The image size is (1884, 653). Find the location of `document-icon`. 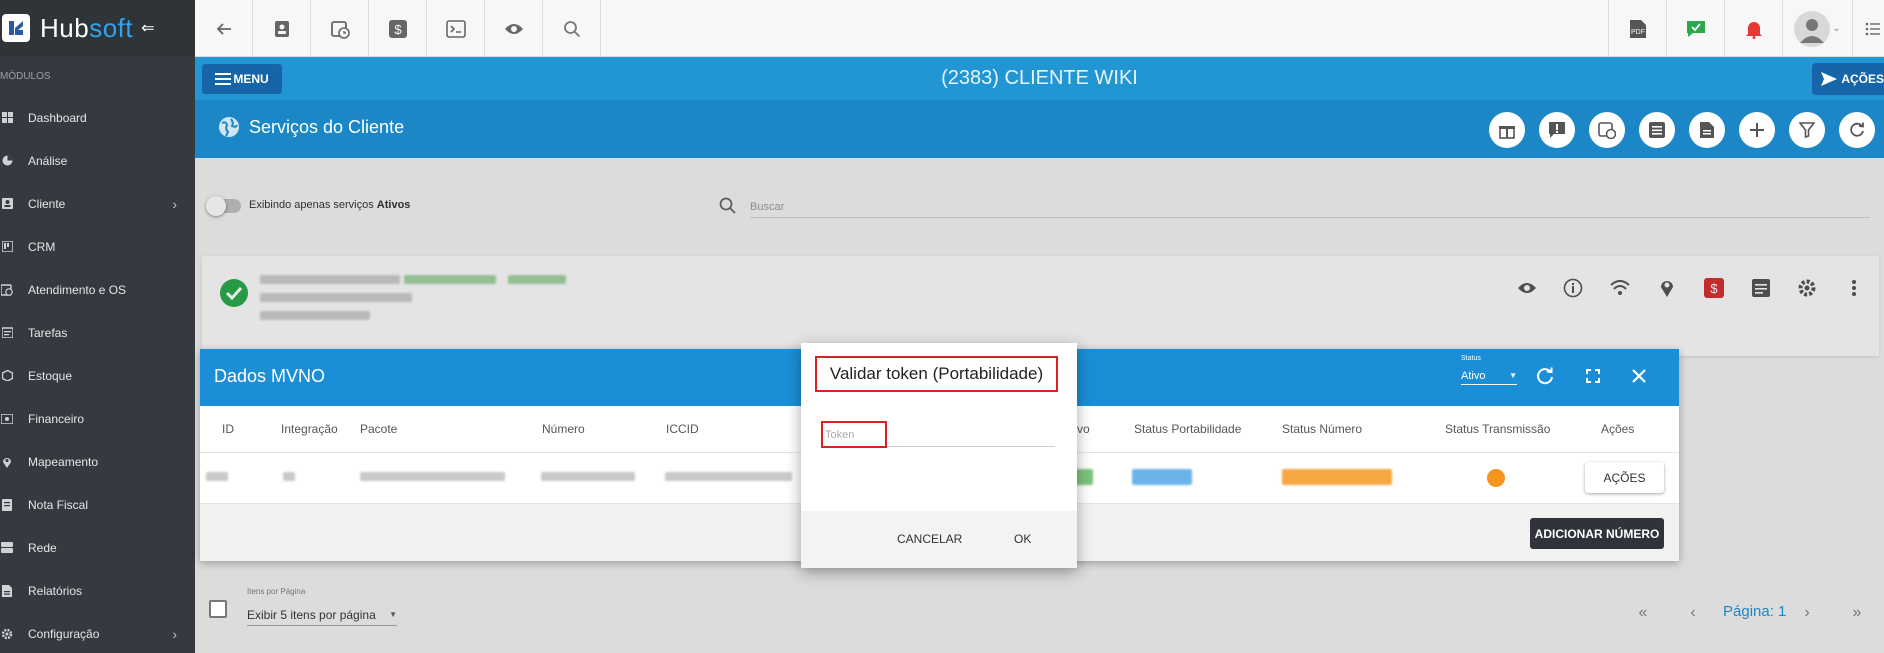

document-icon is located at coordinates (1707, 130).